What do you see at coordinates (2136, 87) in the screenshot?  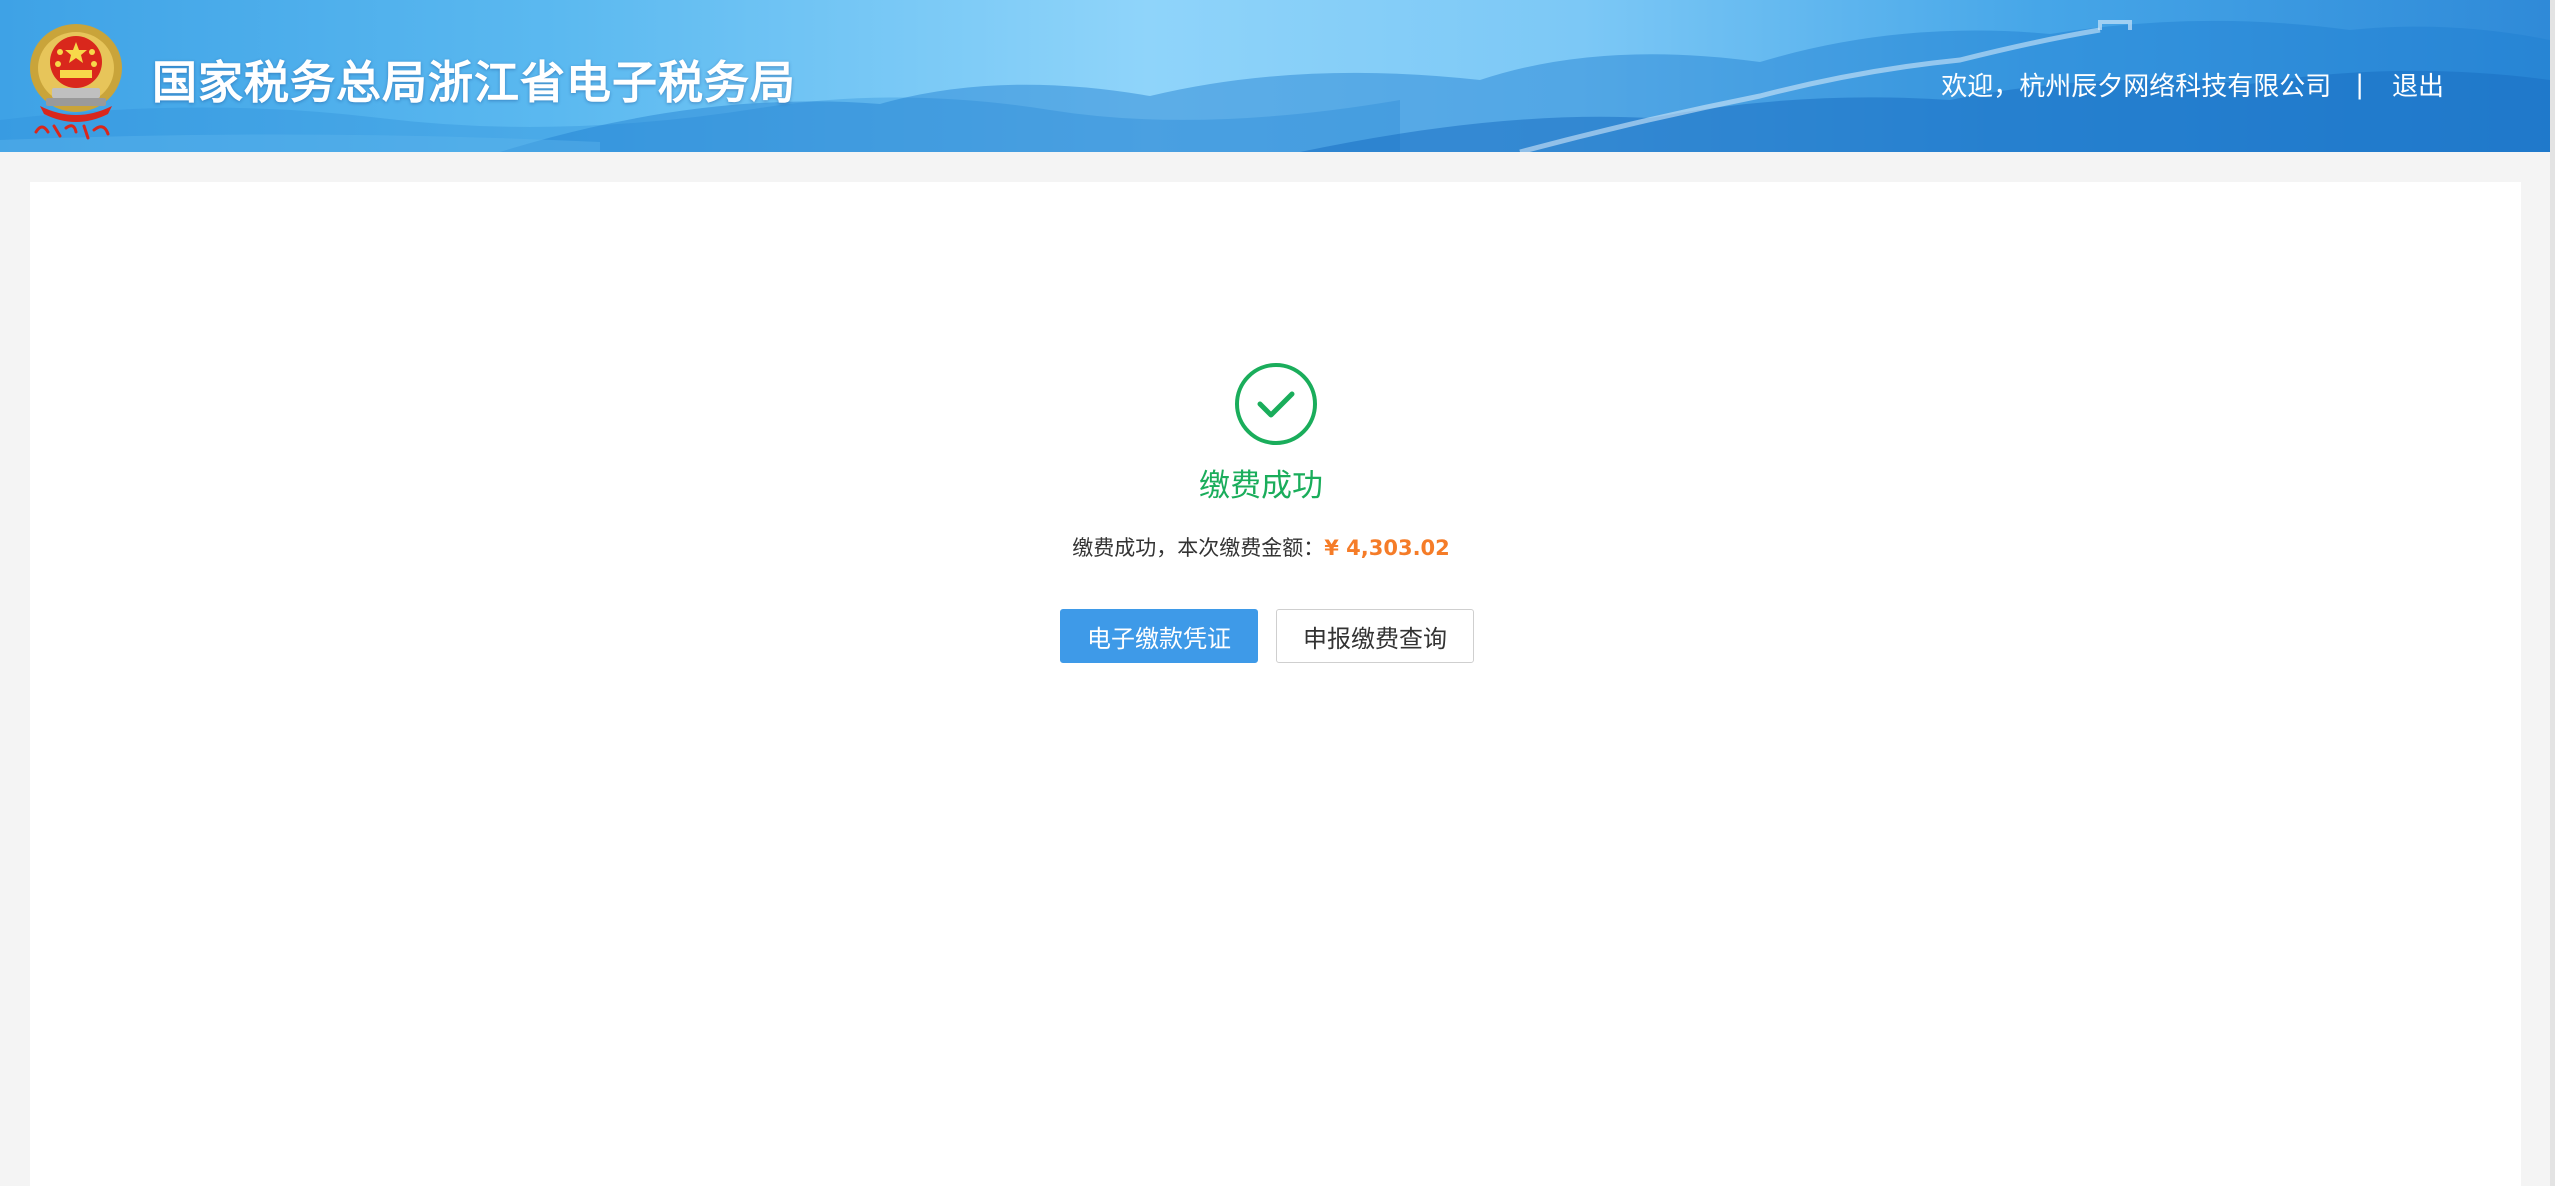 I see `welcome-text: 欢迎，杭州辰夕网络科技有限公司` at bounding box center [2136, 87].